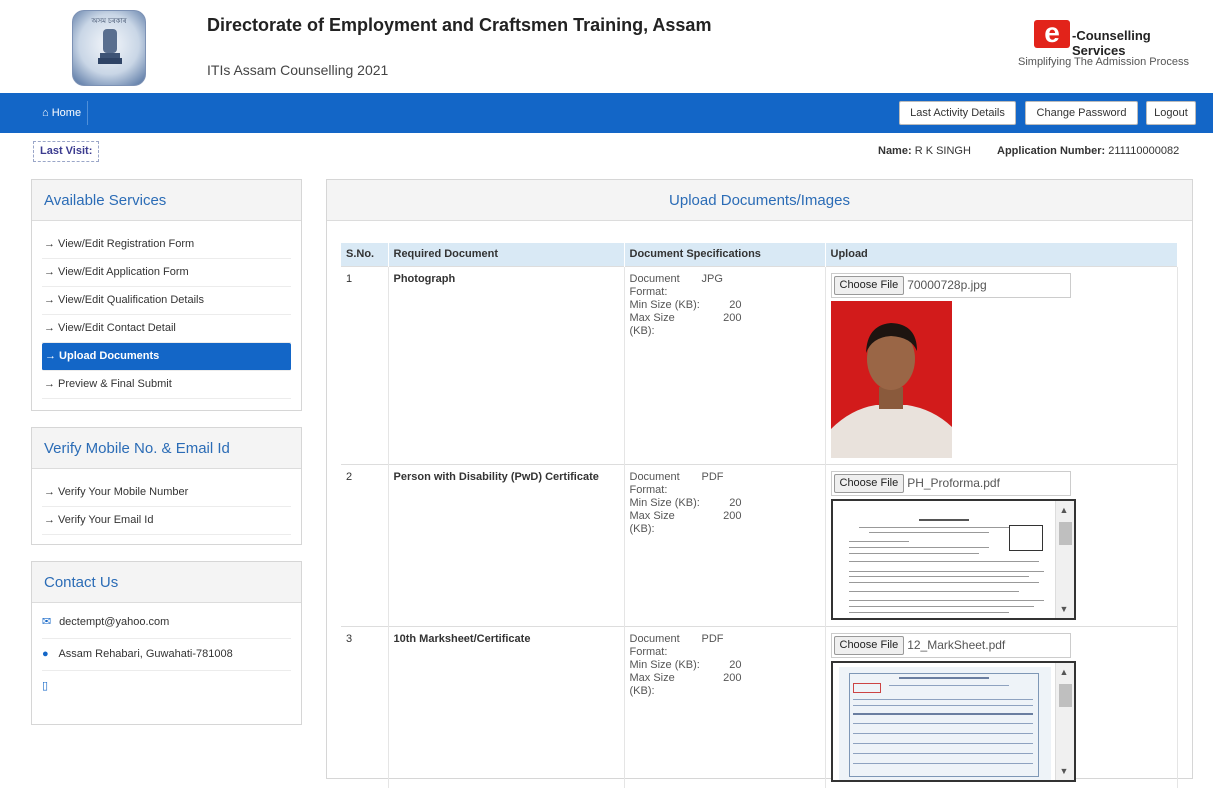 This screenshot has height=788, width=1213. Describe the element at coordinates (365, 254) in the screenshot. I see `col-sno: S.No.` at that location.